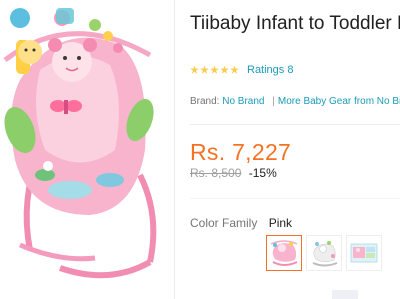  What do you see at coordinates (147, 218) in the screenshot?
I see `rocker-frame-right` at bounding box center [147, 218].